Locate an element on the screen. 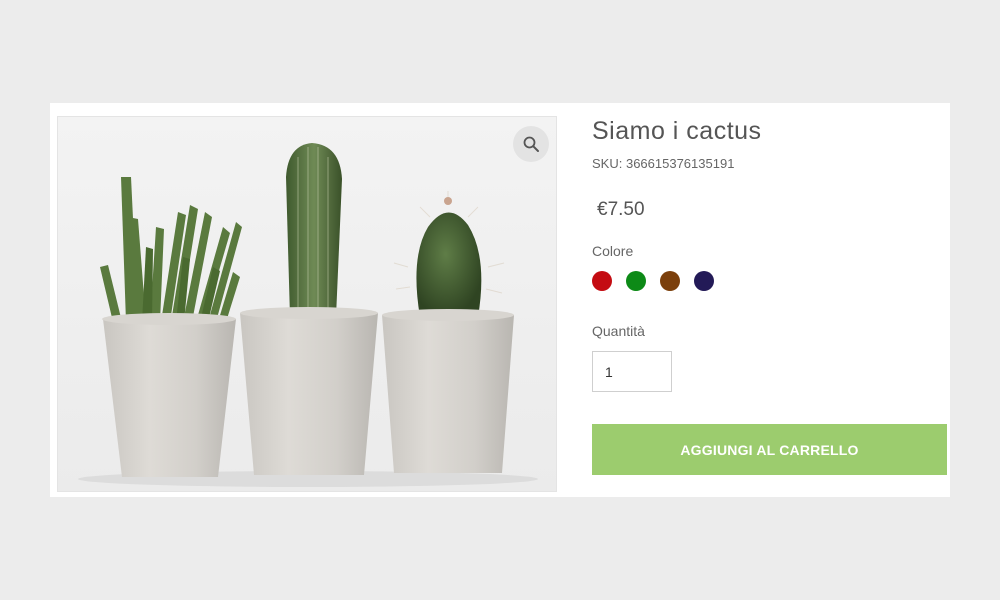 The height and width of the screenshot is (600, 1000). sku-label: SKU: is located at coordinates (607, 163).